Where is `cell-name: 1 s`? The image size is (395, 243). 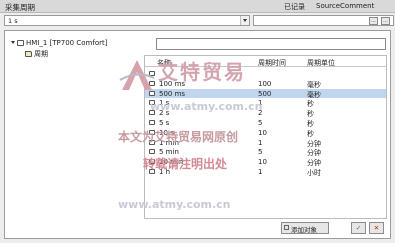
cell-name: 1 s is located at coordinates (164, 103).